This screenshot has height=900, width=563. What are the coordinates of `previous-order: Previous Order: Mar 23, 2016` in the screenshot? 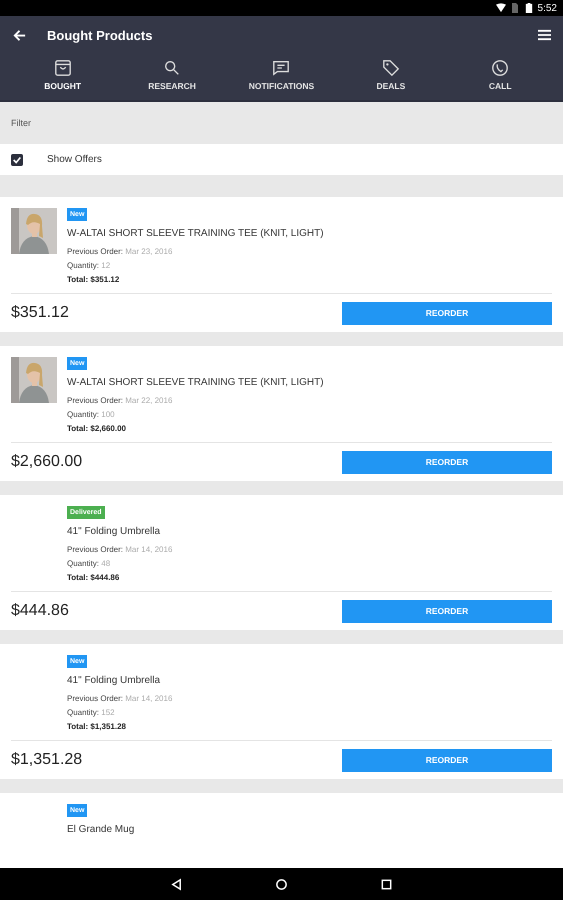 It's located at (119, 252).